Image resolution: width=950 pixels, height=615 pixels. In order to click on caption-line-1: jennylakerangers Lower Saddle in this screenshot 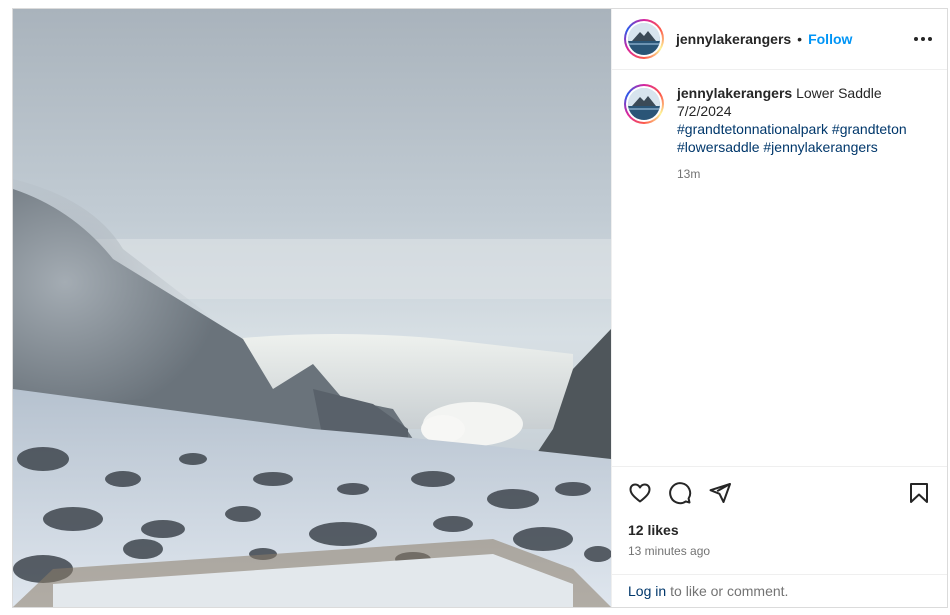, I will do `click(792, 93)`.